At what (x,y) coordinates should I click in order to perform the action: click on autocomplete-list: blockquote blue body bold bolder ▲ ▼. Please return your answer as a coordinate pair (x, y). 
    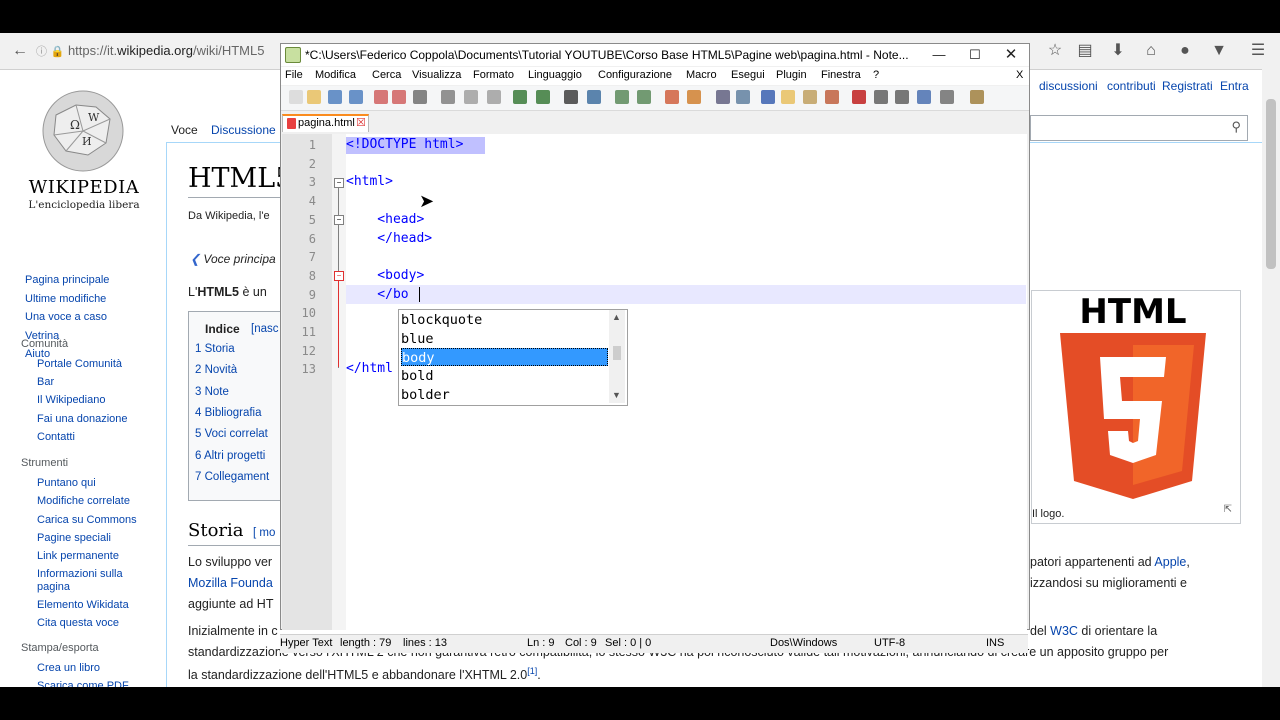
    Looking at the image, I should click on (513, 357).